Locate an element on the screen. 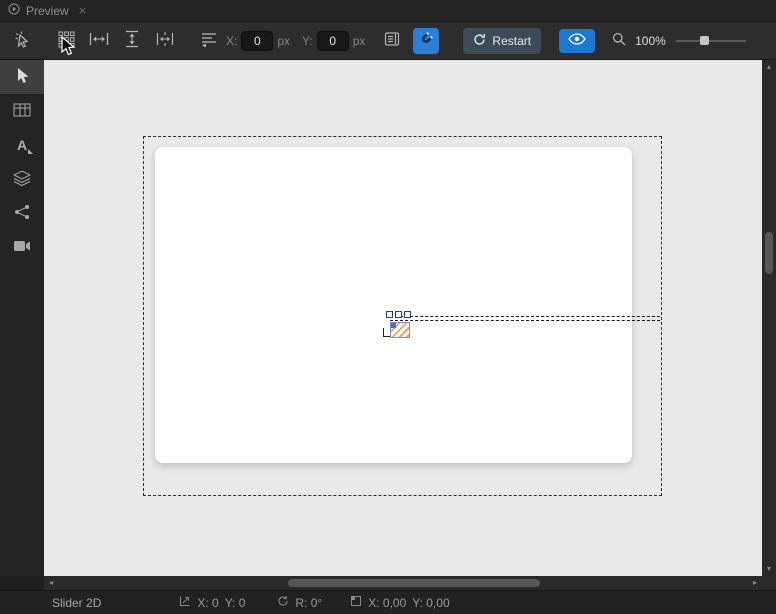 The width and height of the screenshot is (776, 614). zoom-slider-track is located at coordinates (710, 40).